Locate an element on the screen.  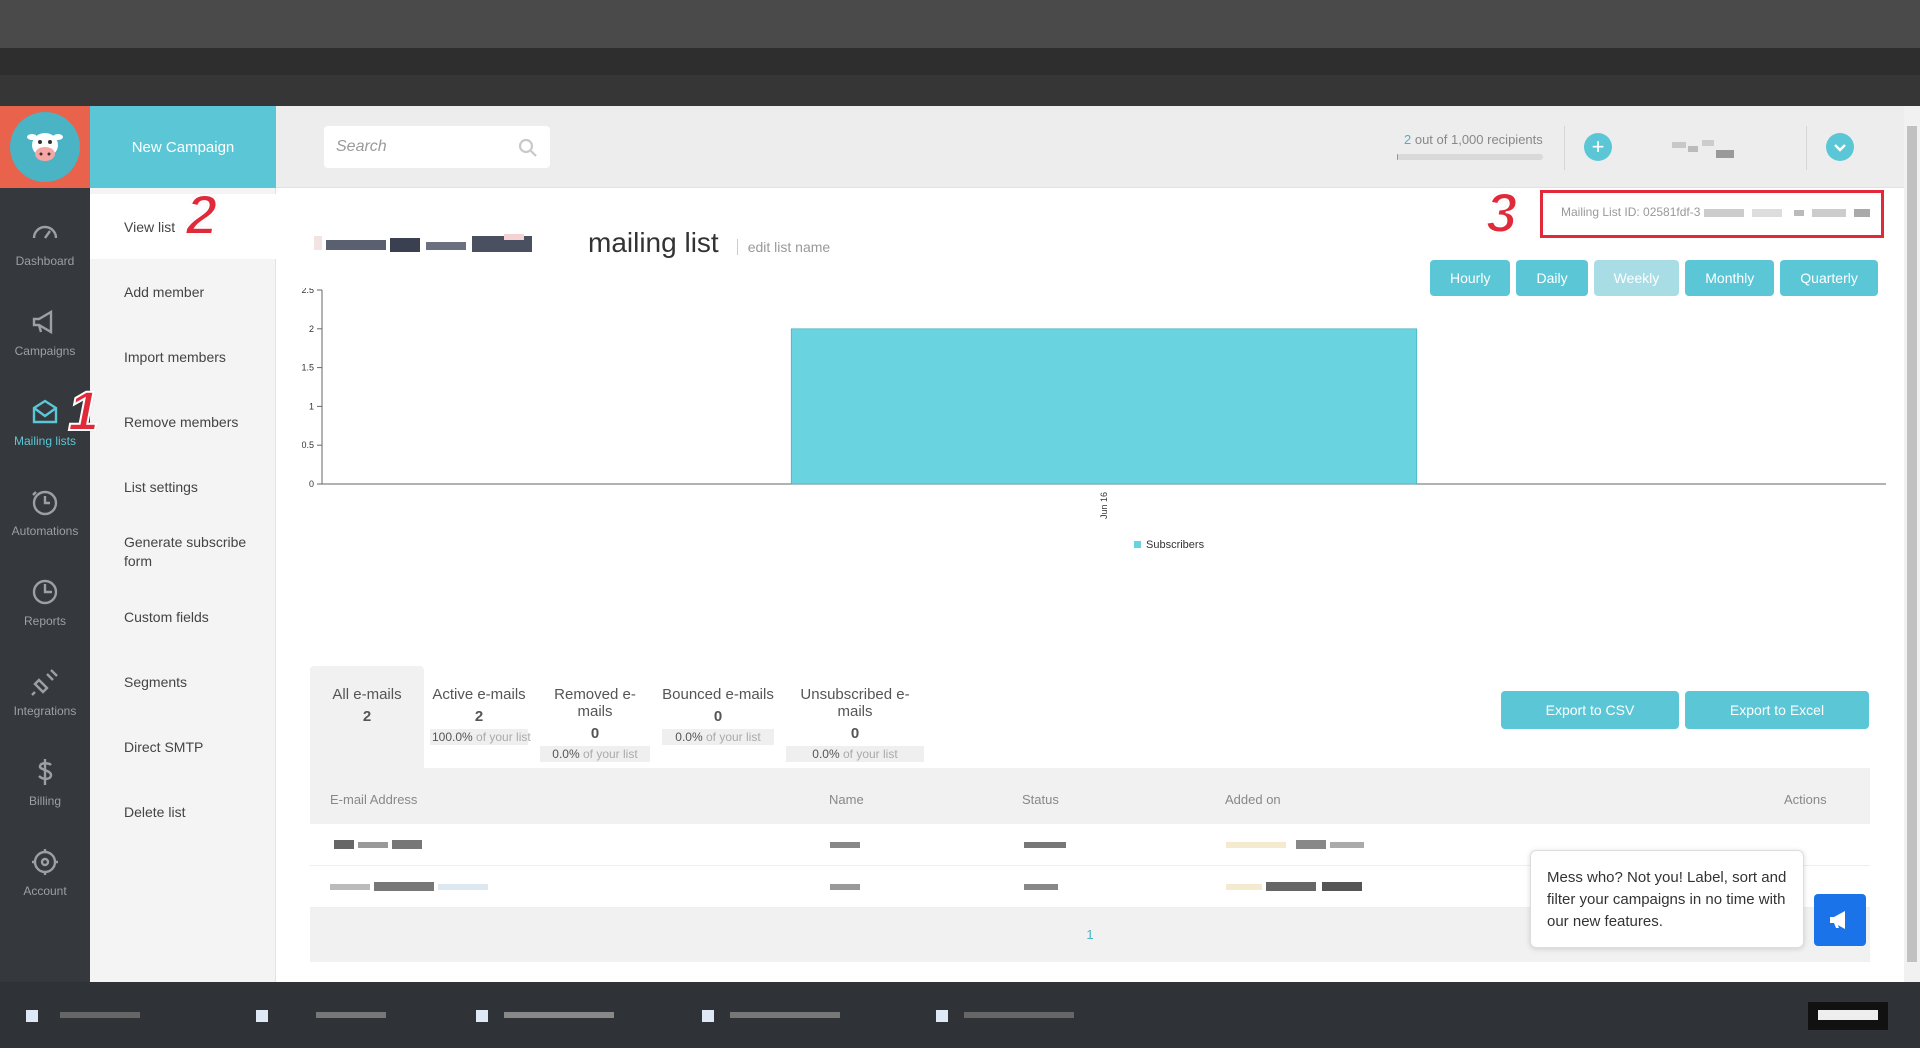
tab-all-emails: All e-mails 2 is located at coordinates (367, 718).